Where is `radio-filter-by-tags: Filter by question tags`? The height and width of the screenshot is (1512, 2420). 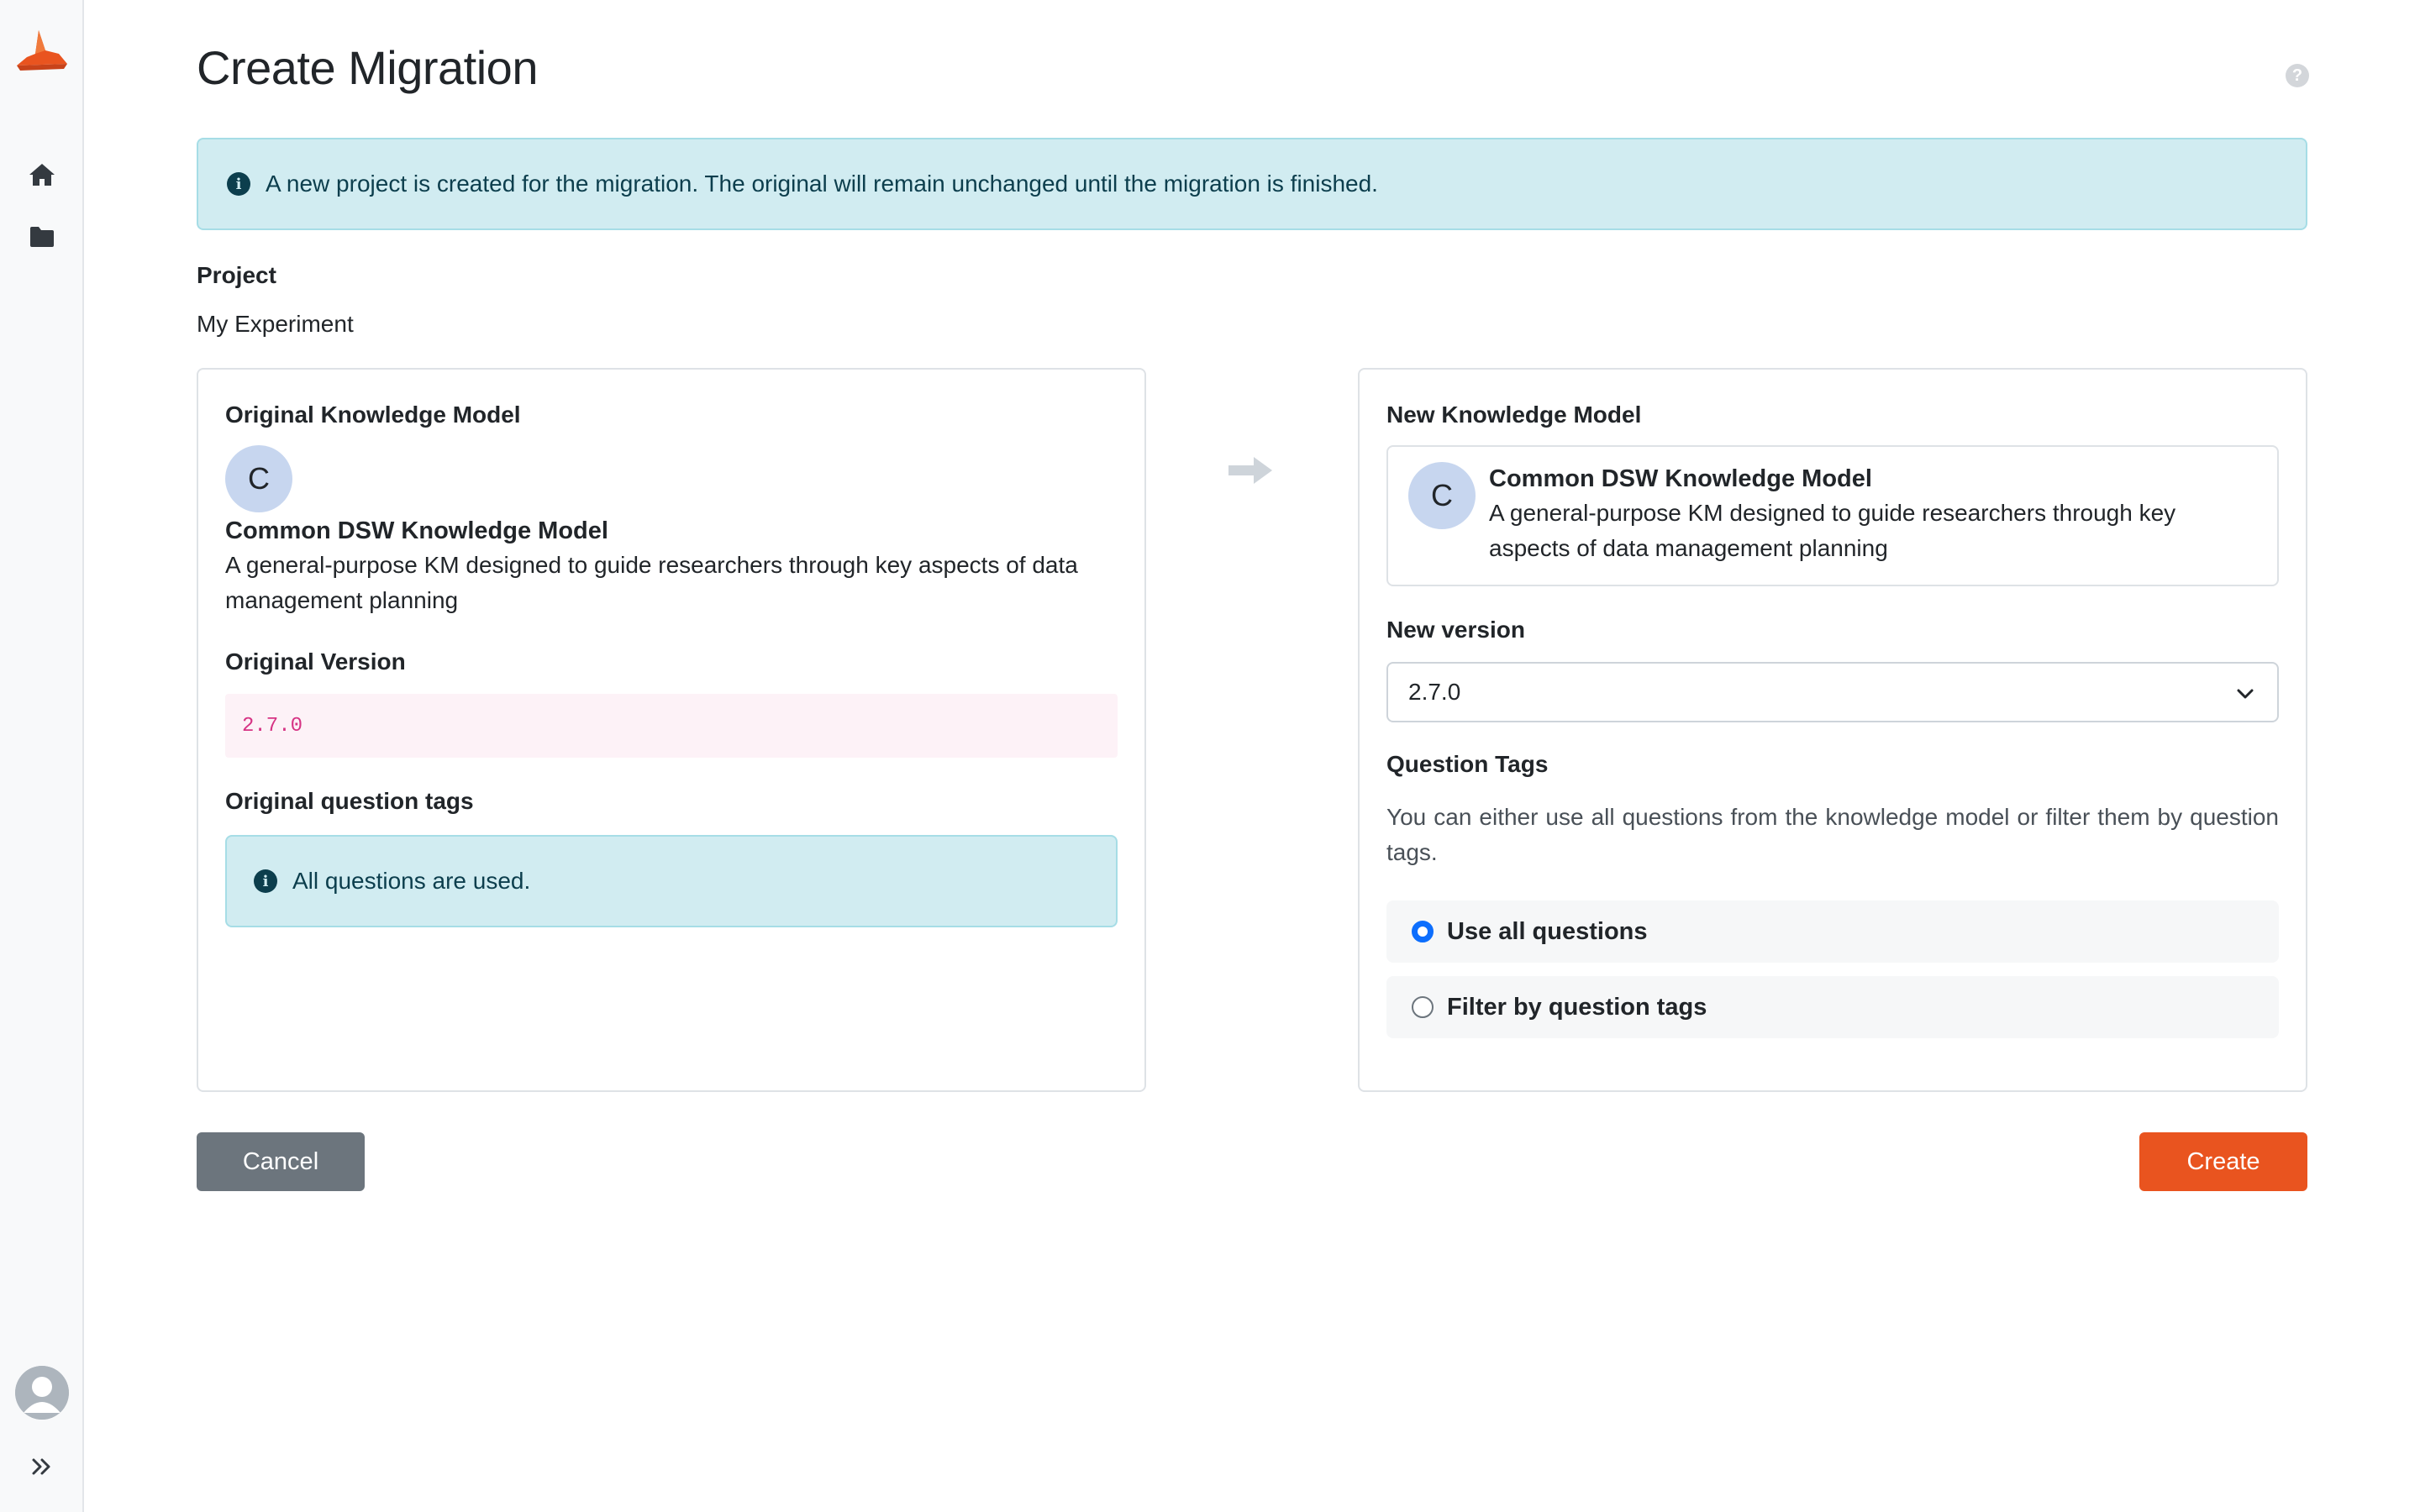 radio-filter-by-tags: Filter by question tags is located at coordinates (1832, 1007).